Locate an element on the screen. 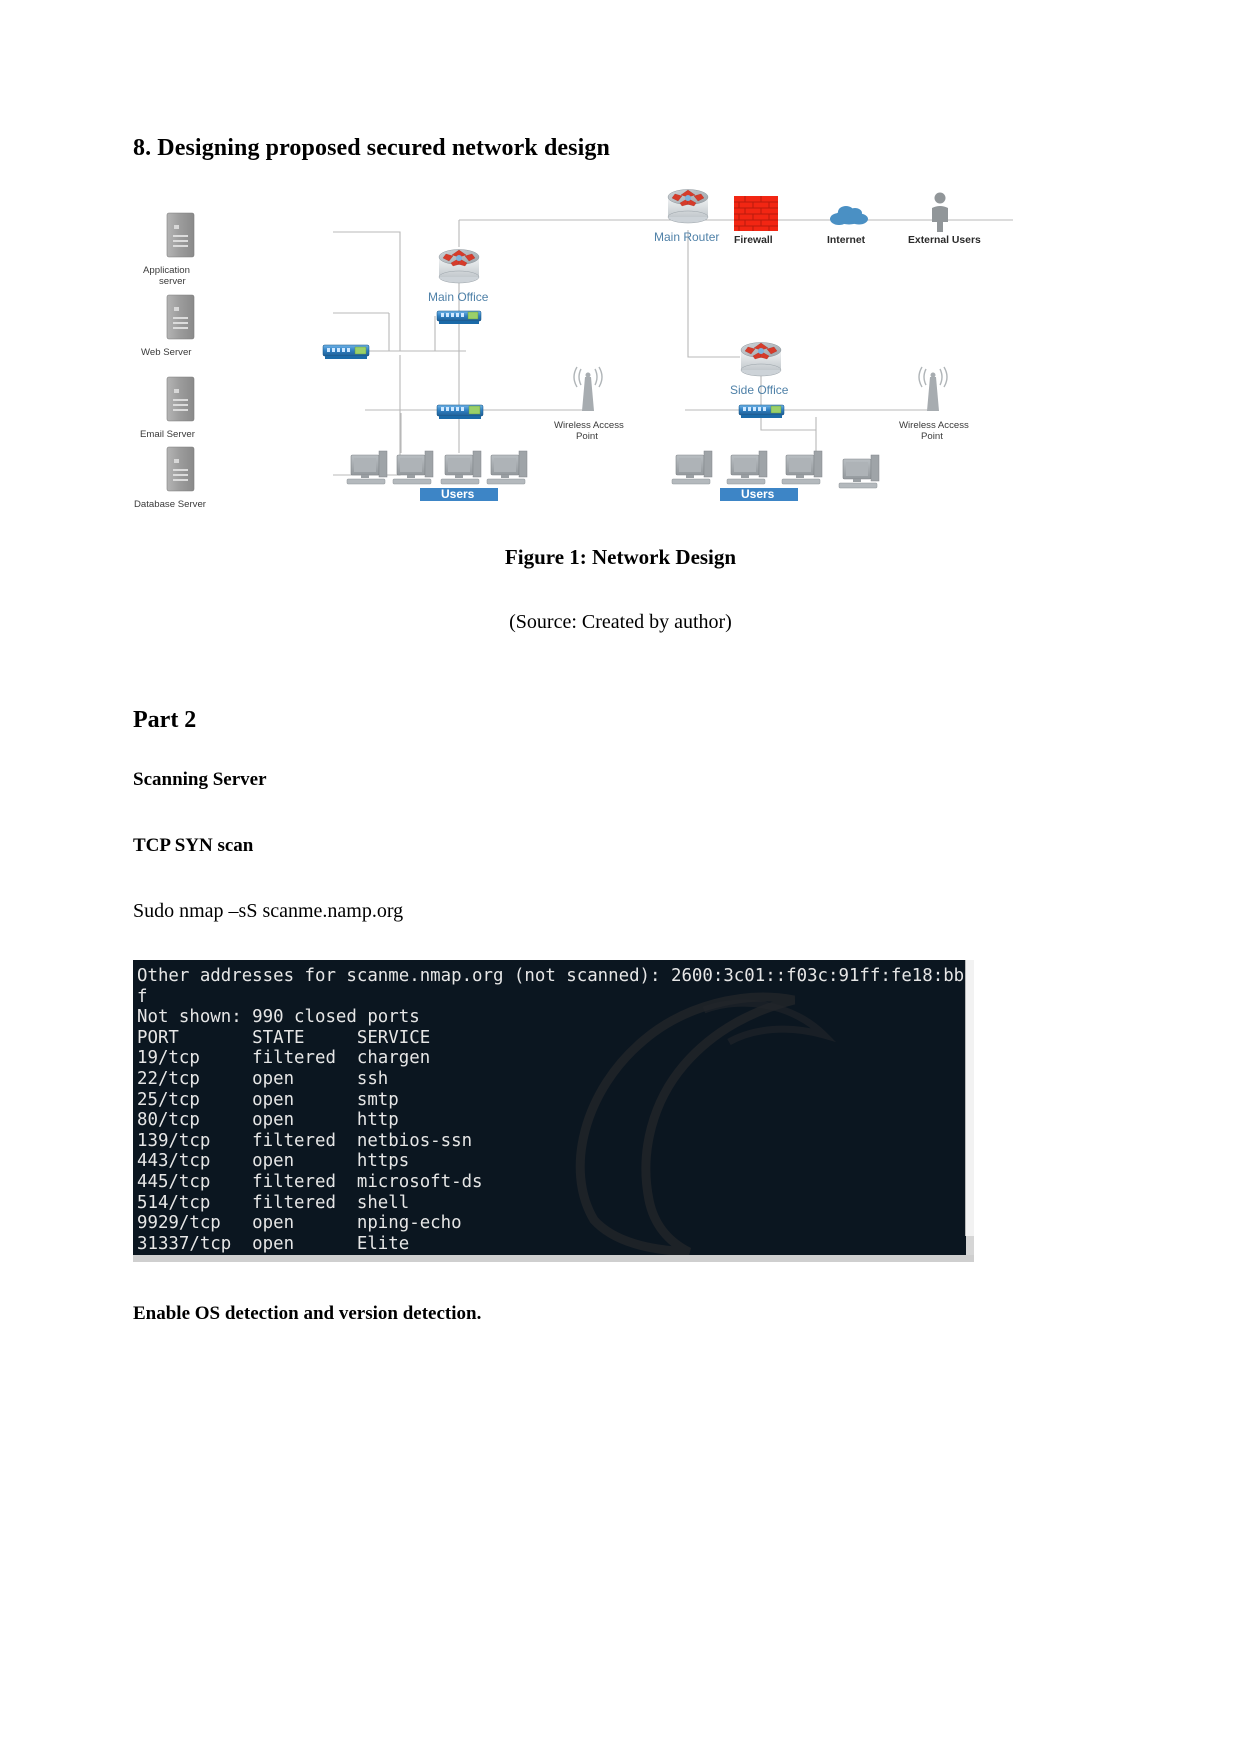 Image resolution: width=1241 pixels, height=1754 pixels. node-email-server: Email Server is located at coordinates (168, 408).